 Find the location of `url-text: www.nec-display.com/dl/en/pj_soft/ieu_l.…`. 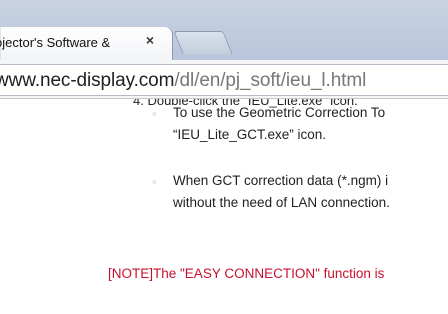

url-text: www.nec-display.com/dl/en/pj_soft/ieu_l.… is located at coordinates (183, 81).